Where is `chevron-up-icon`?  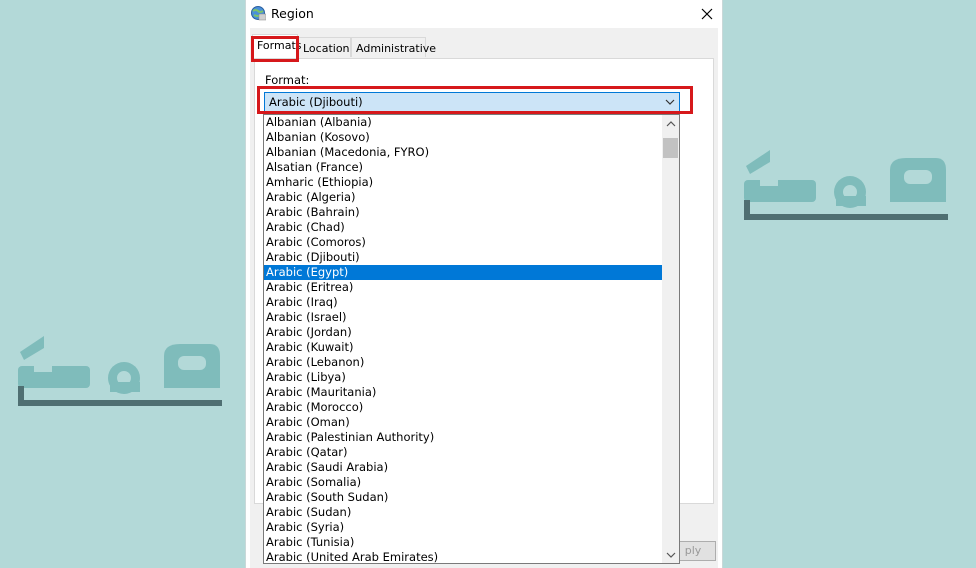 chevron-up-icon is located at coordinates (670, 123).